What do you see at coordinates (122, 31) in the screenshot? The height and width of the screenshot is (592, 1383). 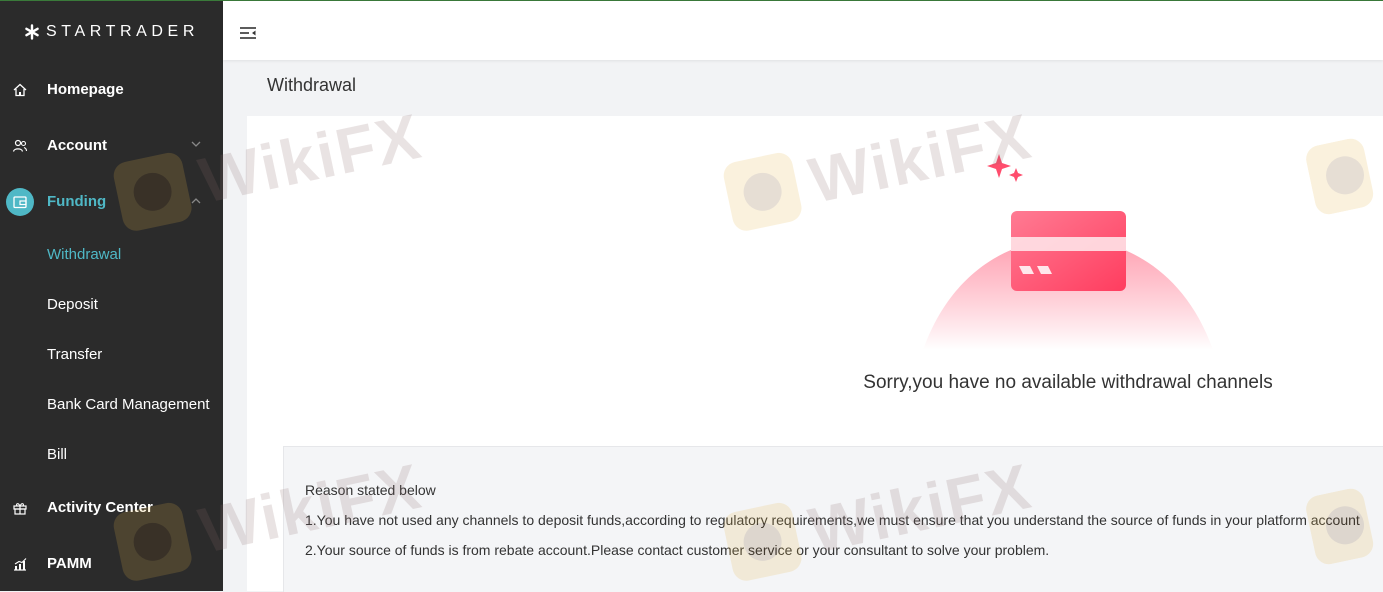 I see `brand-name: STARTRADER` at bounding box center [122, 31].